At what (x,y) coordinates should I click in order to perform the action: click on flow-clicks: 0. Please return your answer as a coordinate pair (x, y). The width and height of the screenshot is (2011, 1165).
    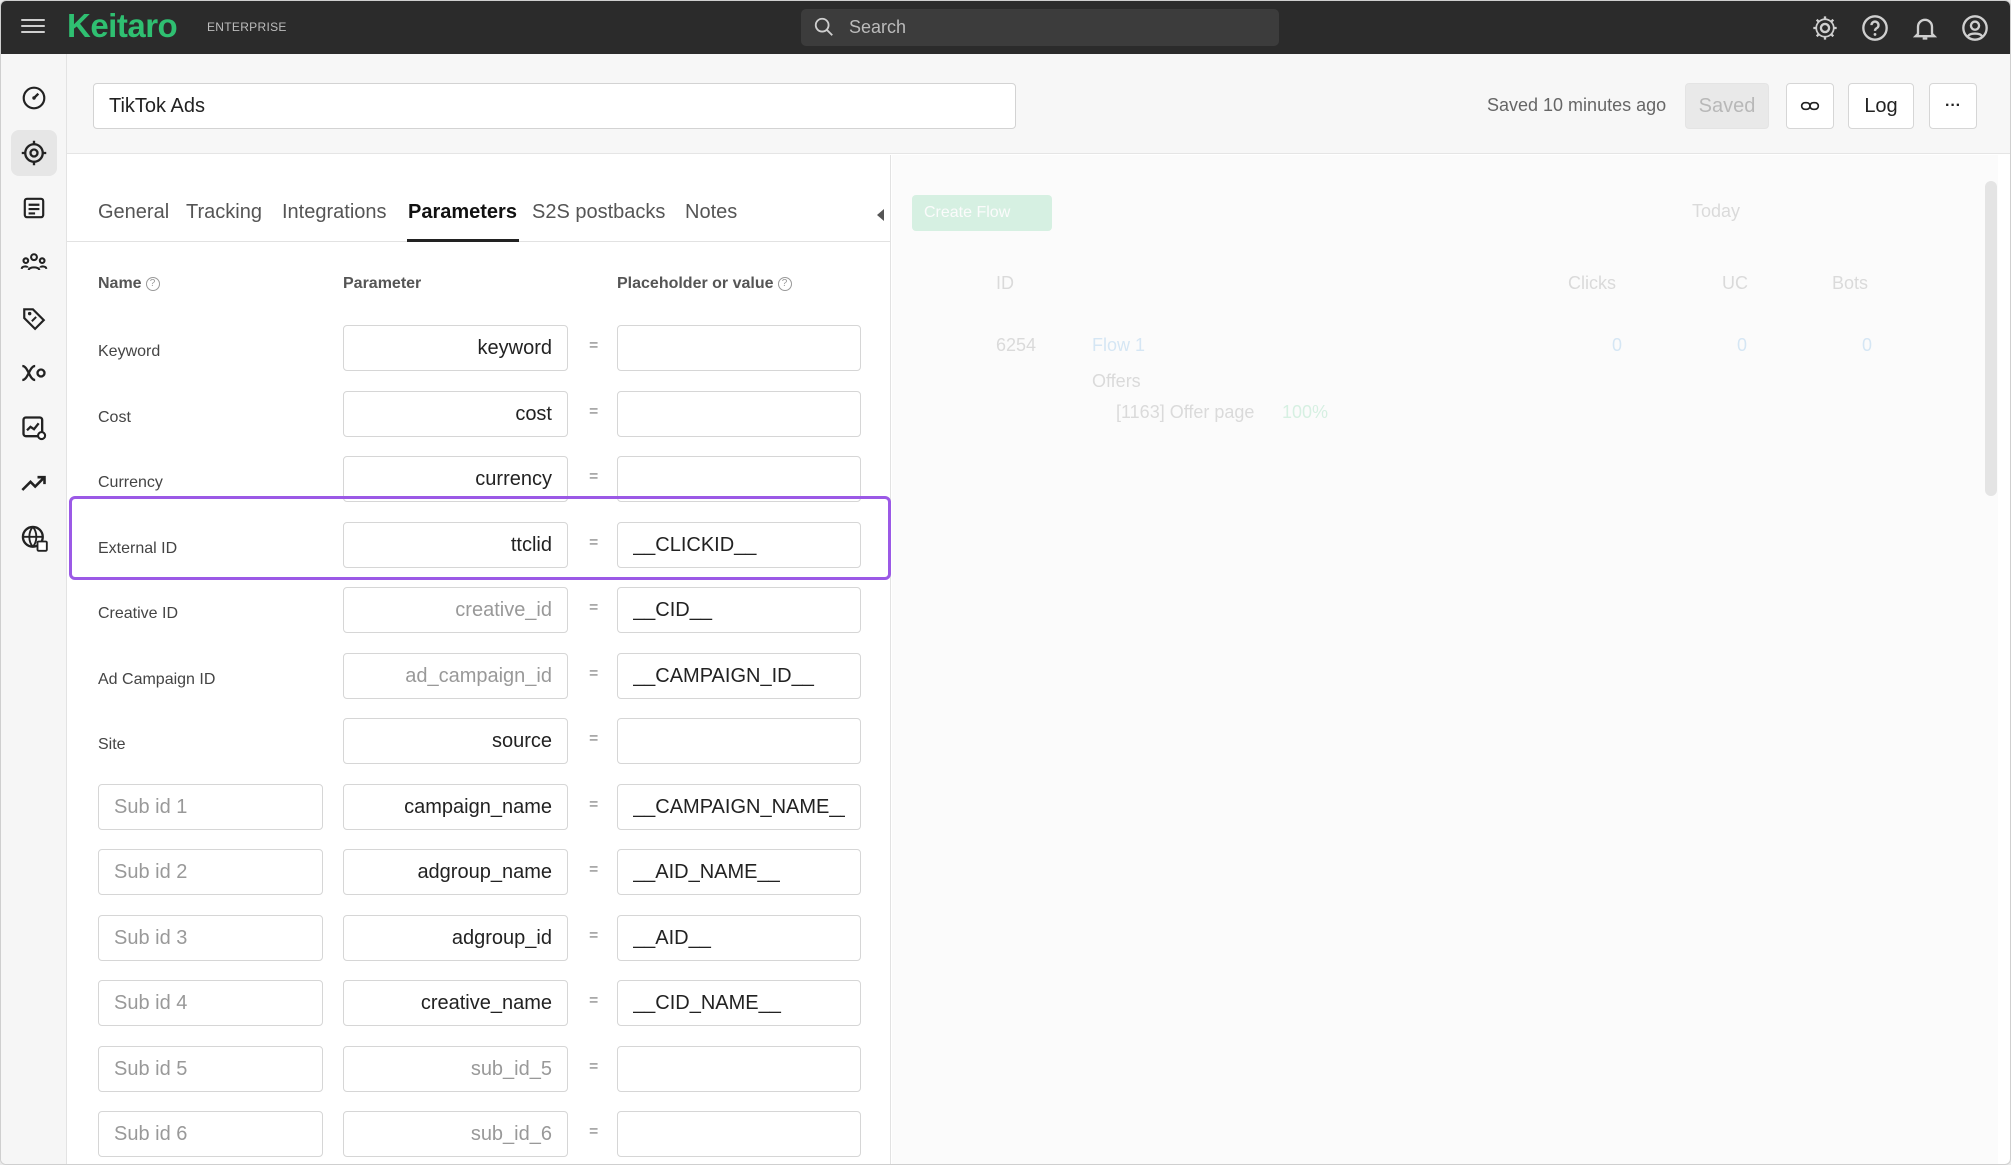
    Looking at the image, I should click on (1617, 345).